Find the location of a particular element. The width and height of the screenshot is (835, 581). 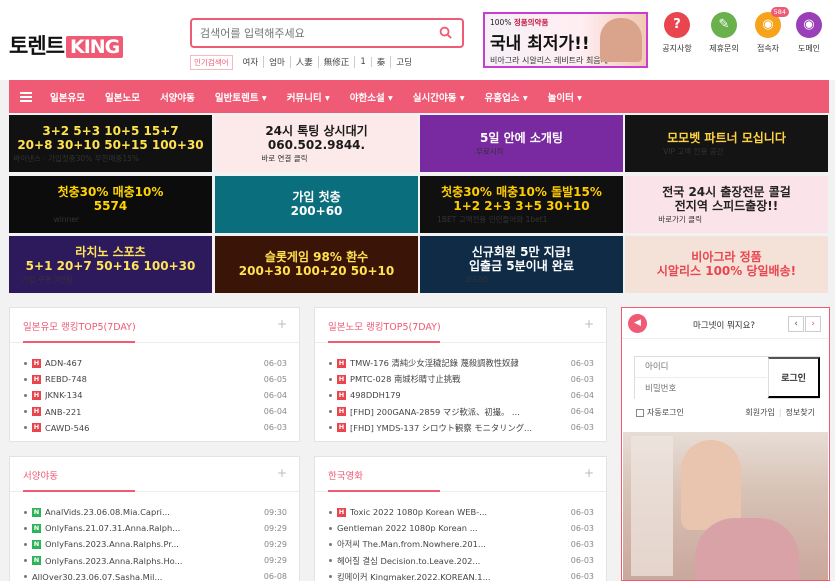

next-arrow-icon: › is located at coordinates (813, 324).